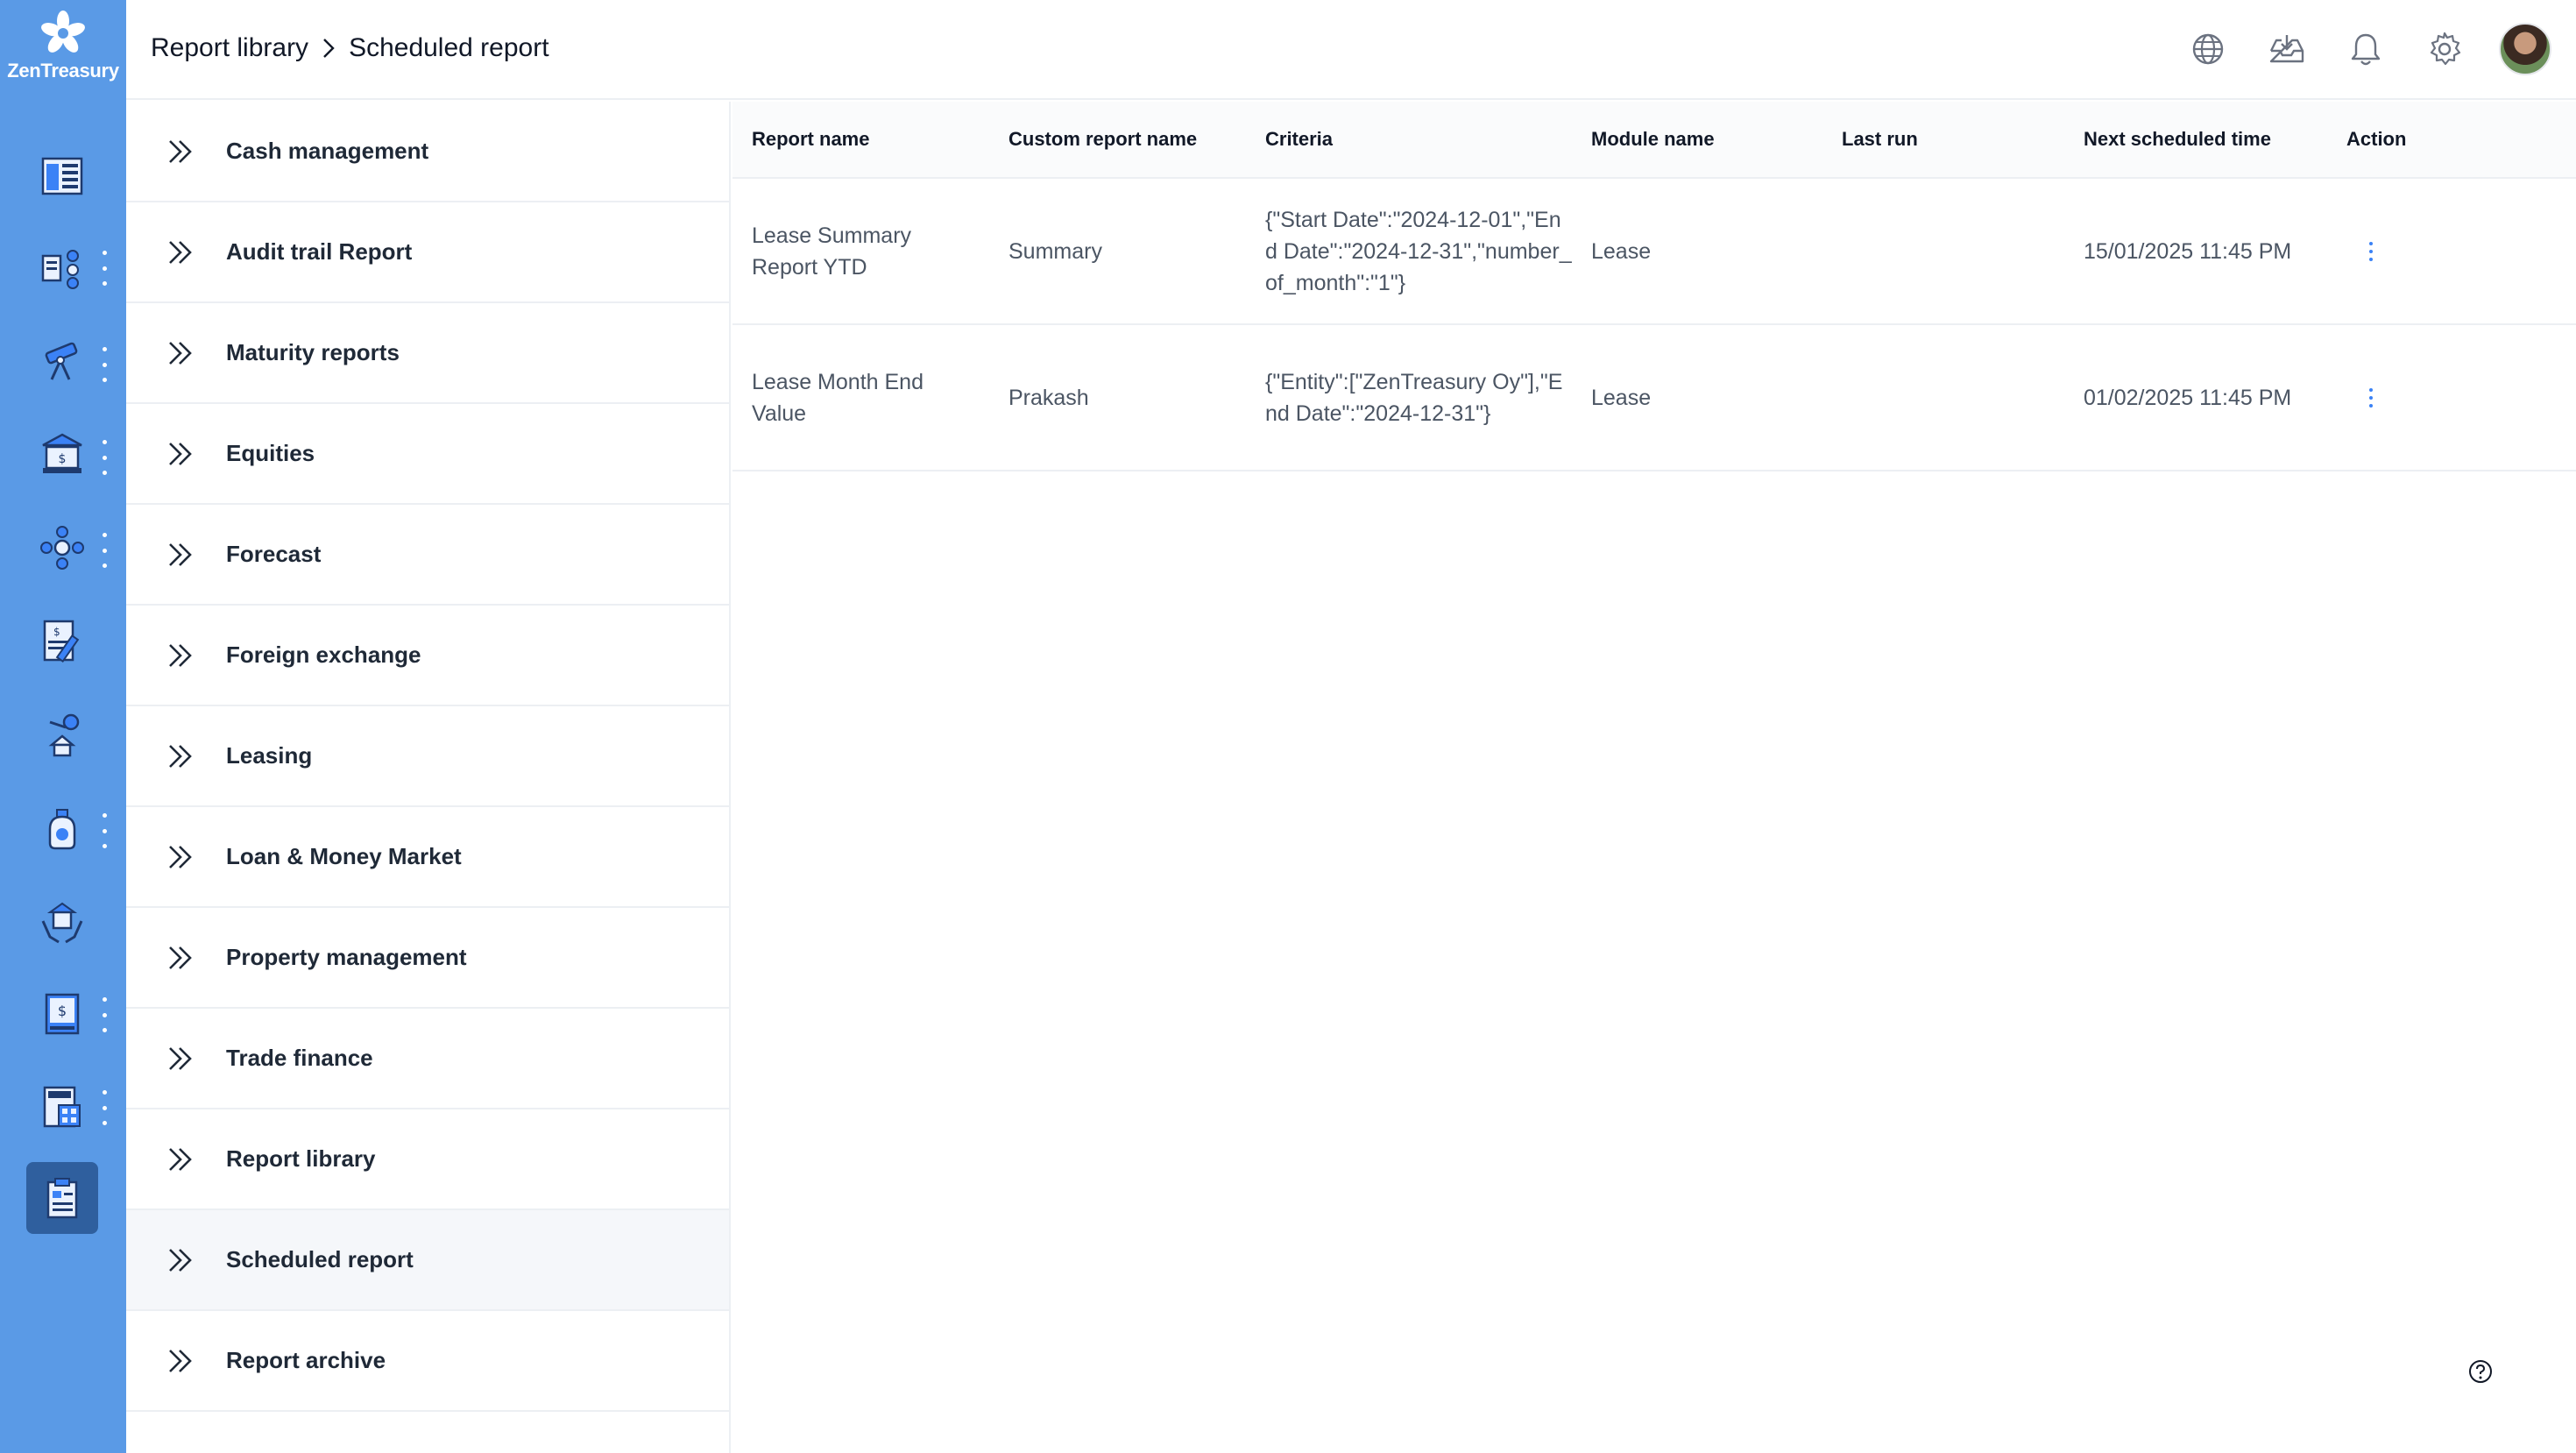 The height and width of the screenshot is (1453, 2576). I want to click on cell-custom-report-name: Prakash, so click(1048, 397).